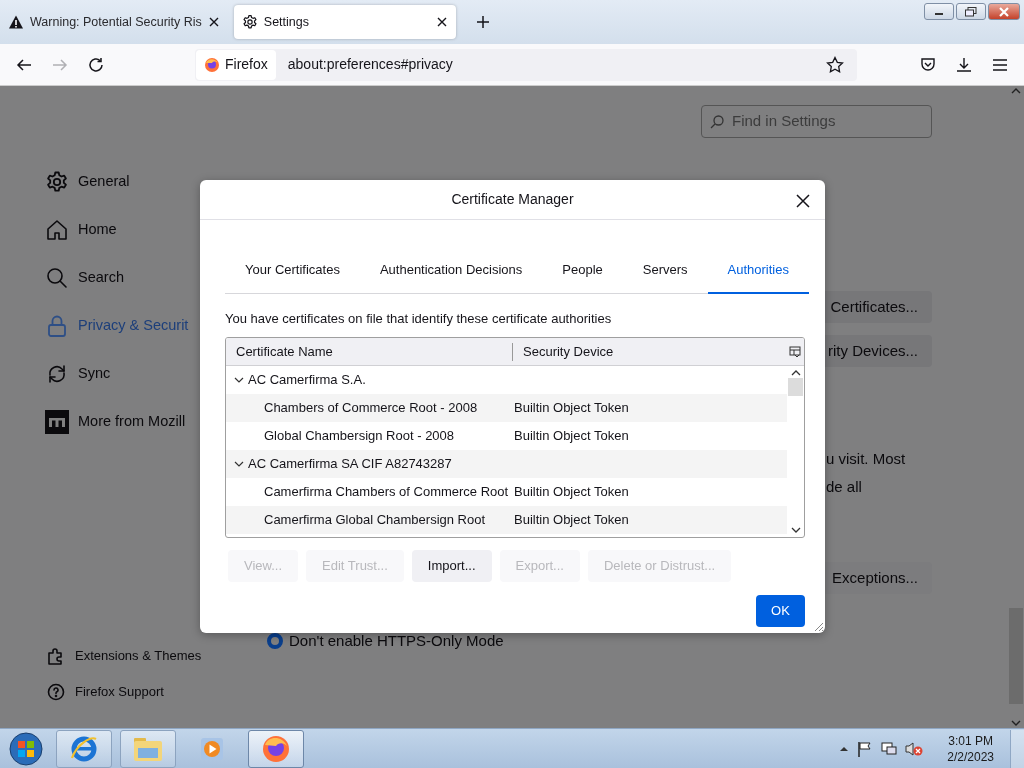 This screenshot has height=768, width=1024. What do you see at coordinates (795, 387) in the screenshot?
I see `scrollbar-thumb` at bounding box center [795, 387].